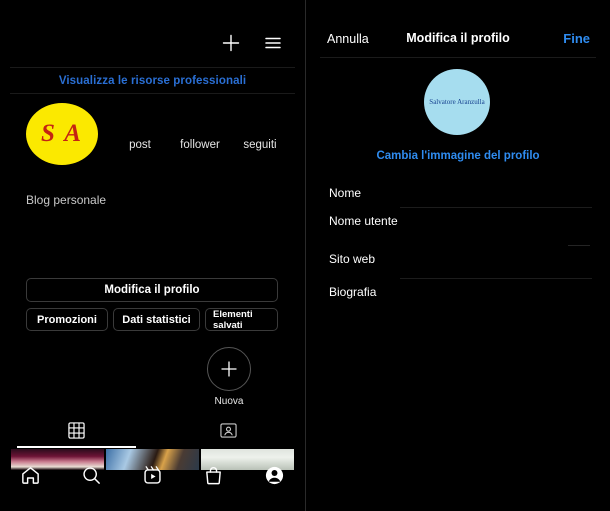  I want to click on field-nome-utente: Nome utente, so click(458, 227).